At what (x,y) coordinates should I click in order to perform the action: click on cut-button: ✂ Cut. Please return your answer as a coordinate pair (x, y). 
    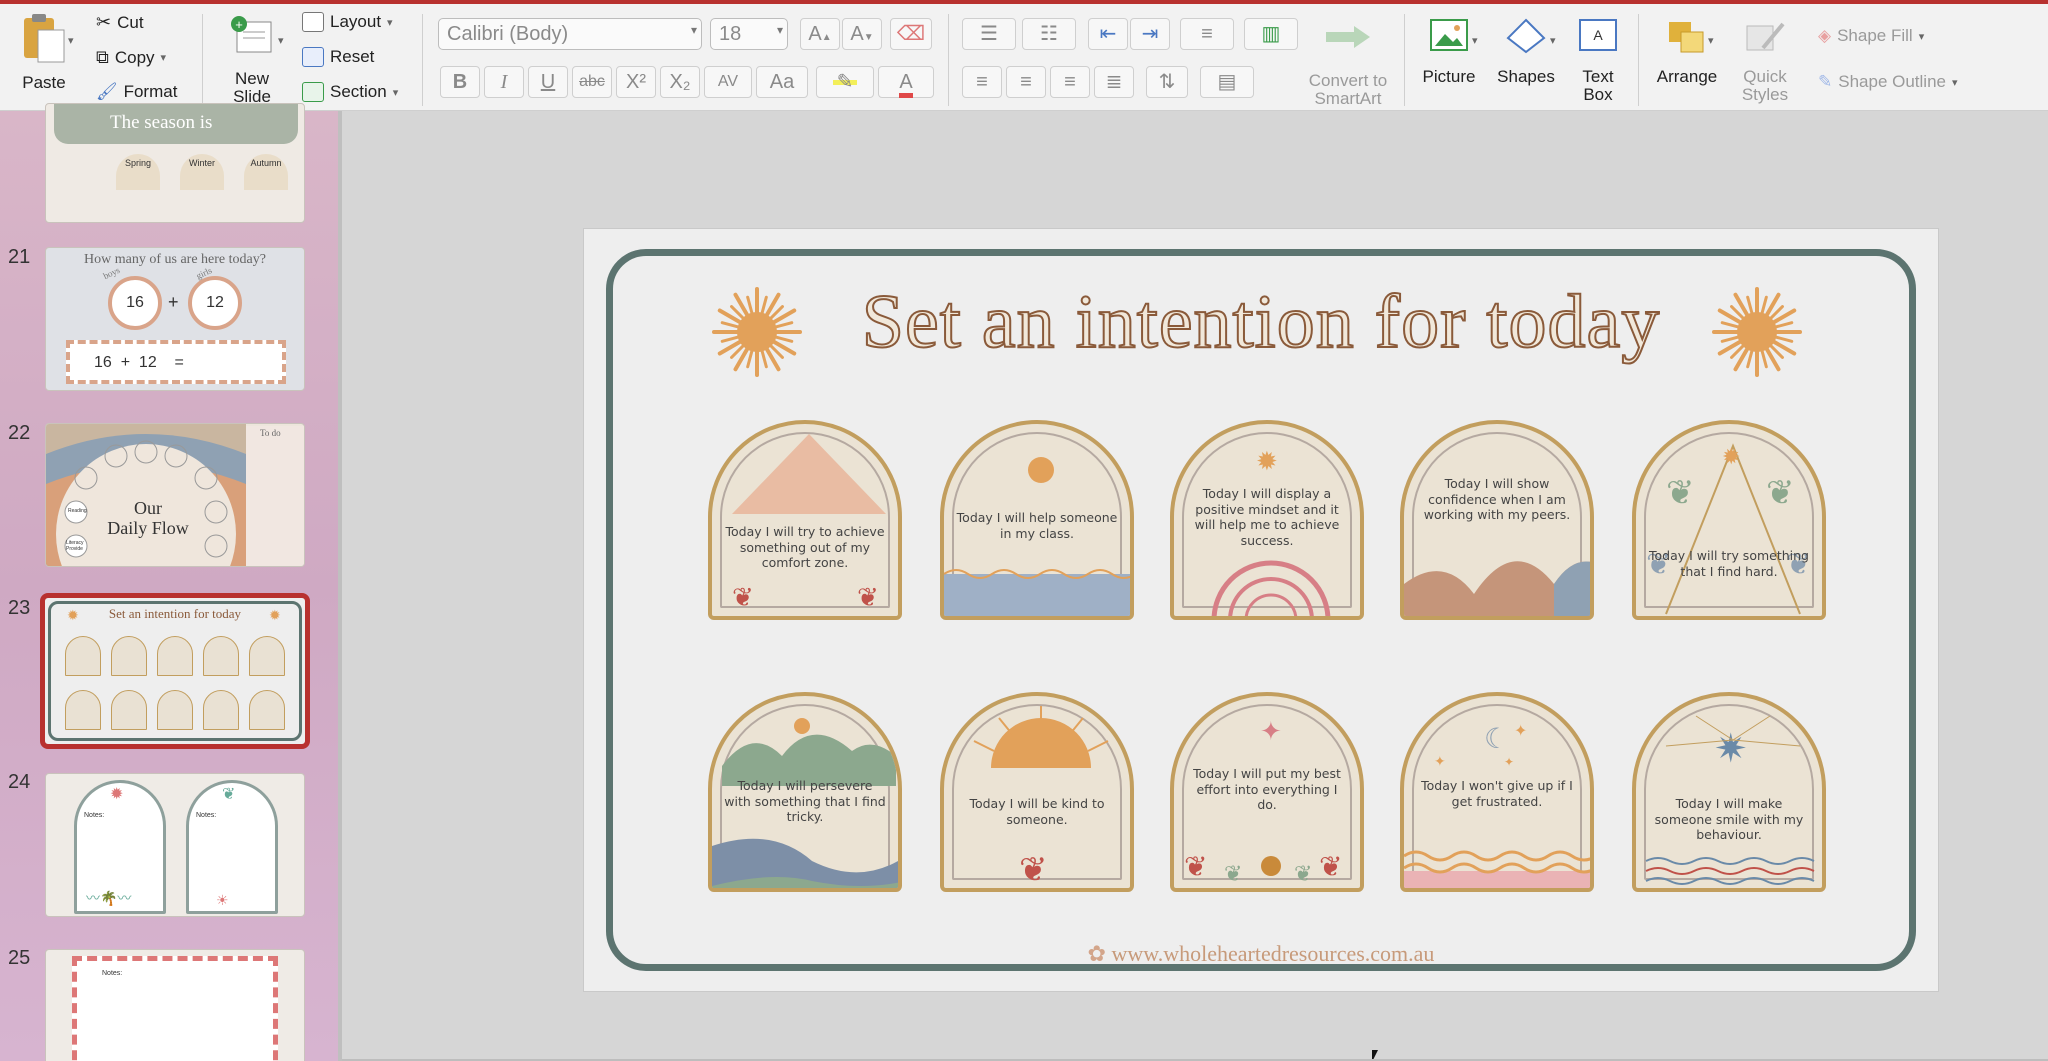
    Looking at the image, I should click on (120, 22).